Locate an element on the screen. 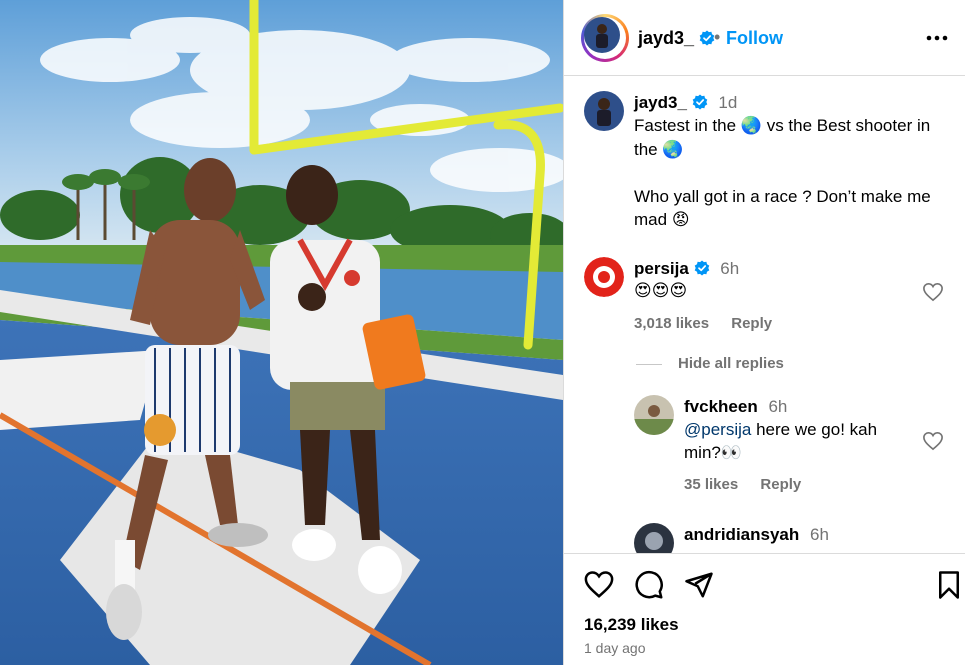  hide-replies-button: Hide all replies is located at coordinates (710, 363).